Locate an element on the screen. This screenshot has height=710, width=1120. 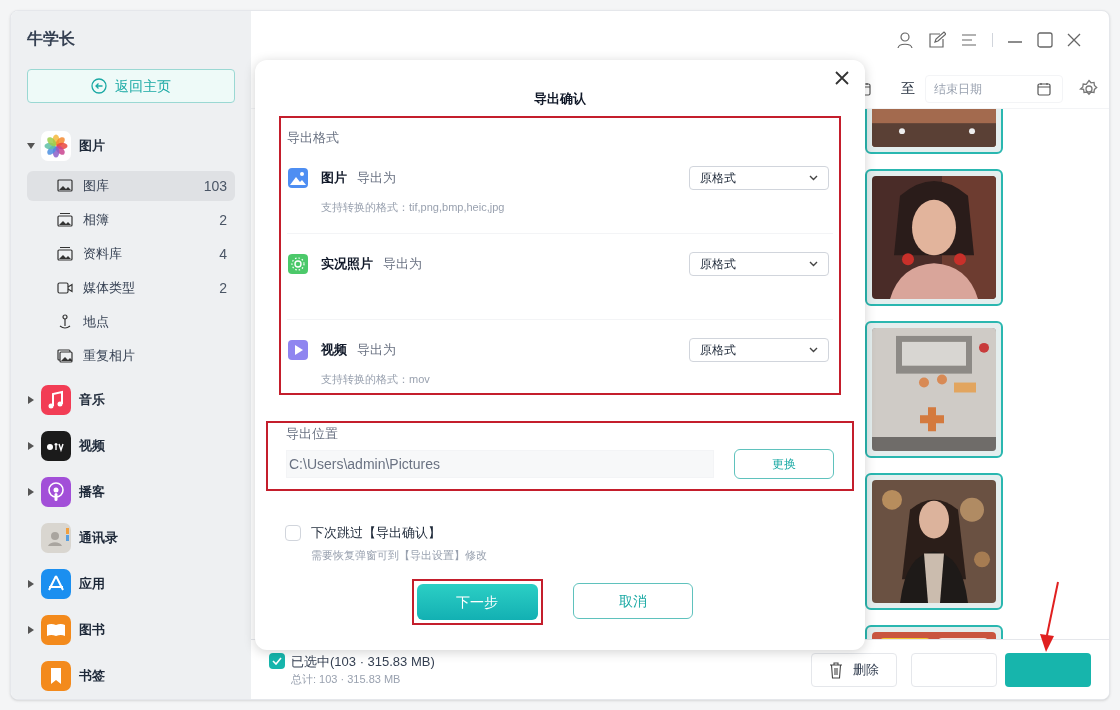
calendar-icon is located at coordinates (1044, 88).